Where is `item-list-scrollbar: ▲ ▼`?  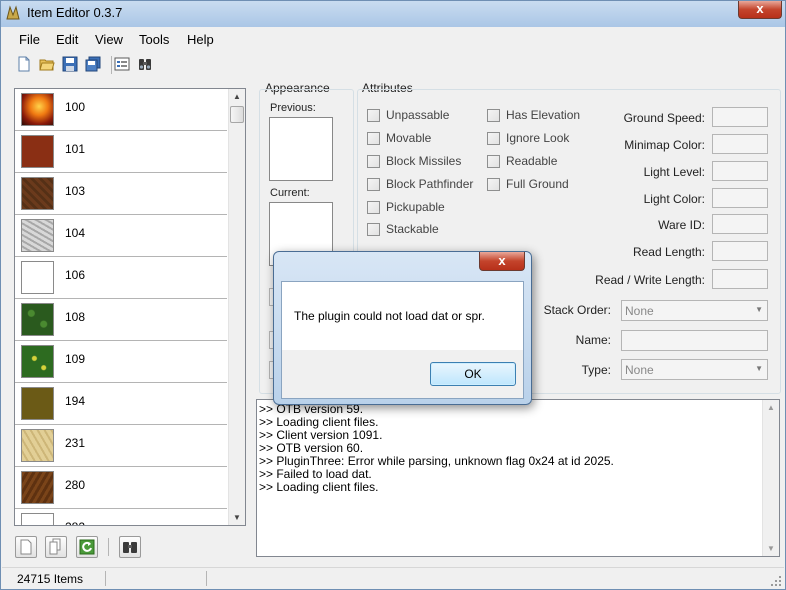 item-list-scrollbar: ▲ ▼ is located at coordinates (236, 307).